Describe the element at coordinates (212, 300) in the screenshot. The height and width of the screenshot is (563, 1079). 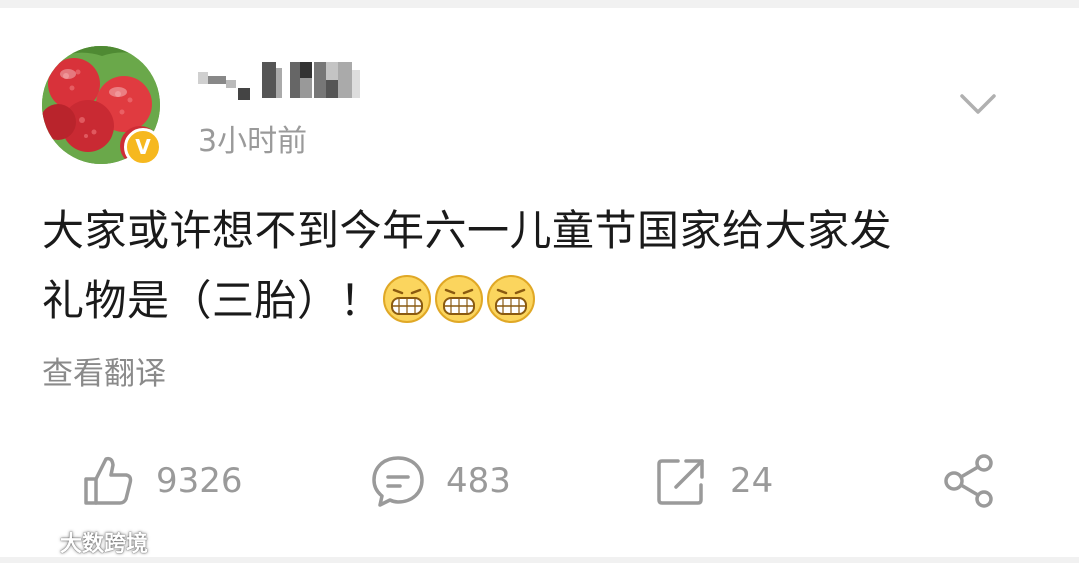
I see `post-text-line-2: 礼物是（三胎）！` at that location.